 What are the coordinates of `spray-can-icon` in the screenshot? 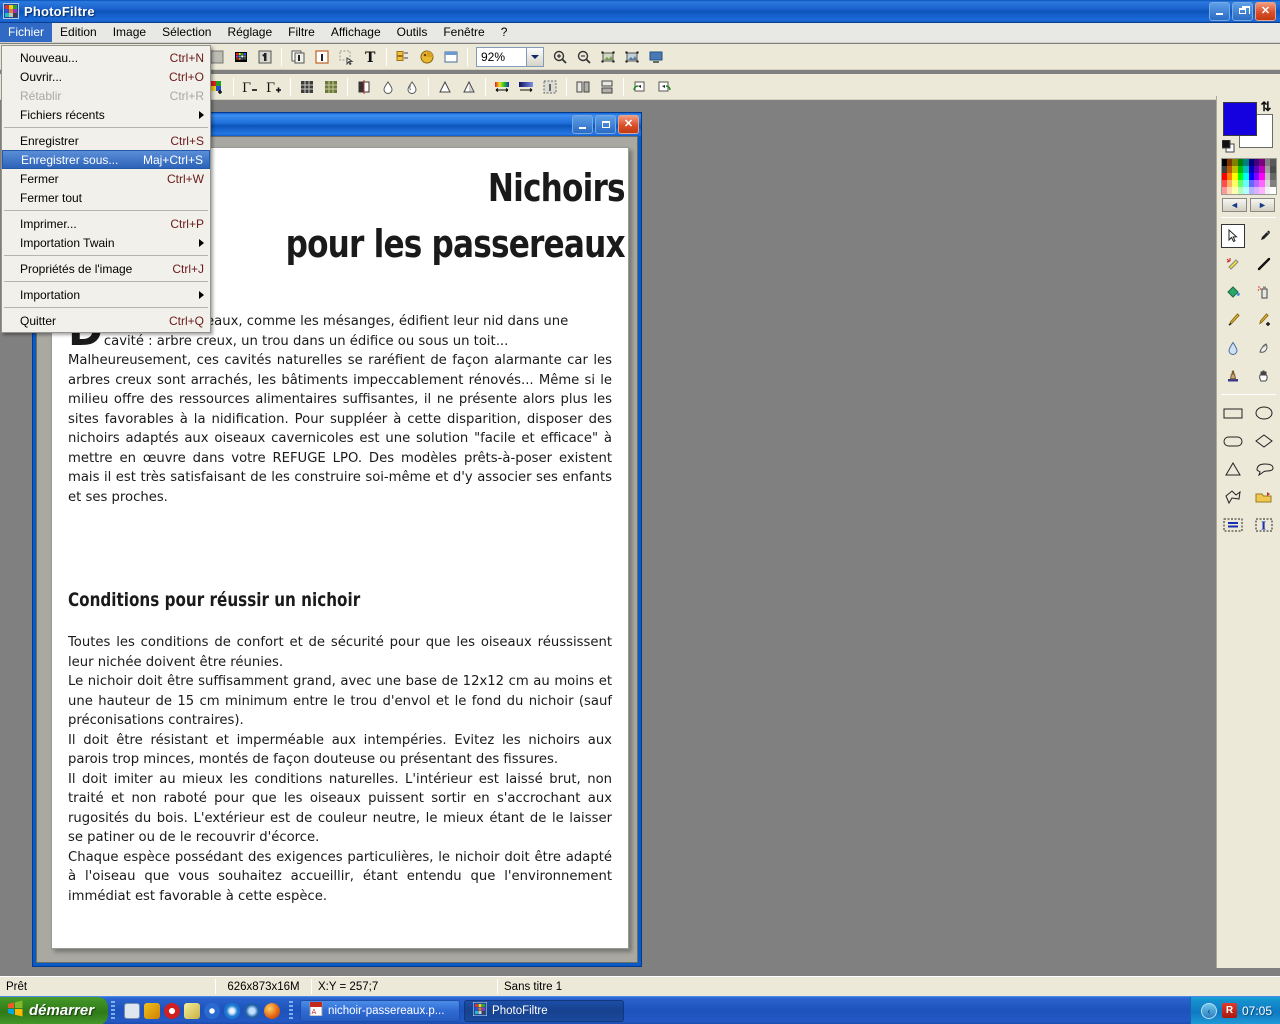 It's located at (1264, 292).